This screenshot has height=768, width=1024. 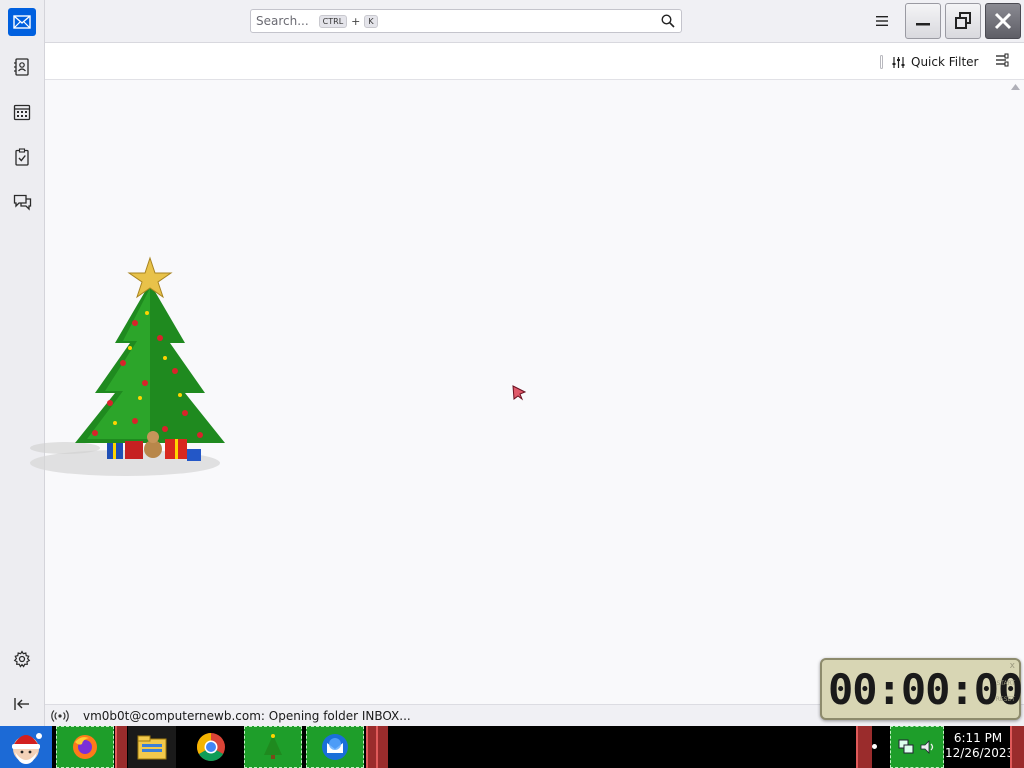 What do you see at coordinates (980, 753) in the screenshot?
I see `clock-date: 12/26/2023` at bounding box center [980, 753].